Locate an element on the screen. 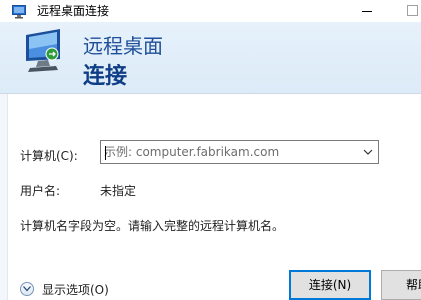 The height and width of the screenshot is (300, 421). chevron-down-icon is located at coordinates (368, 152).